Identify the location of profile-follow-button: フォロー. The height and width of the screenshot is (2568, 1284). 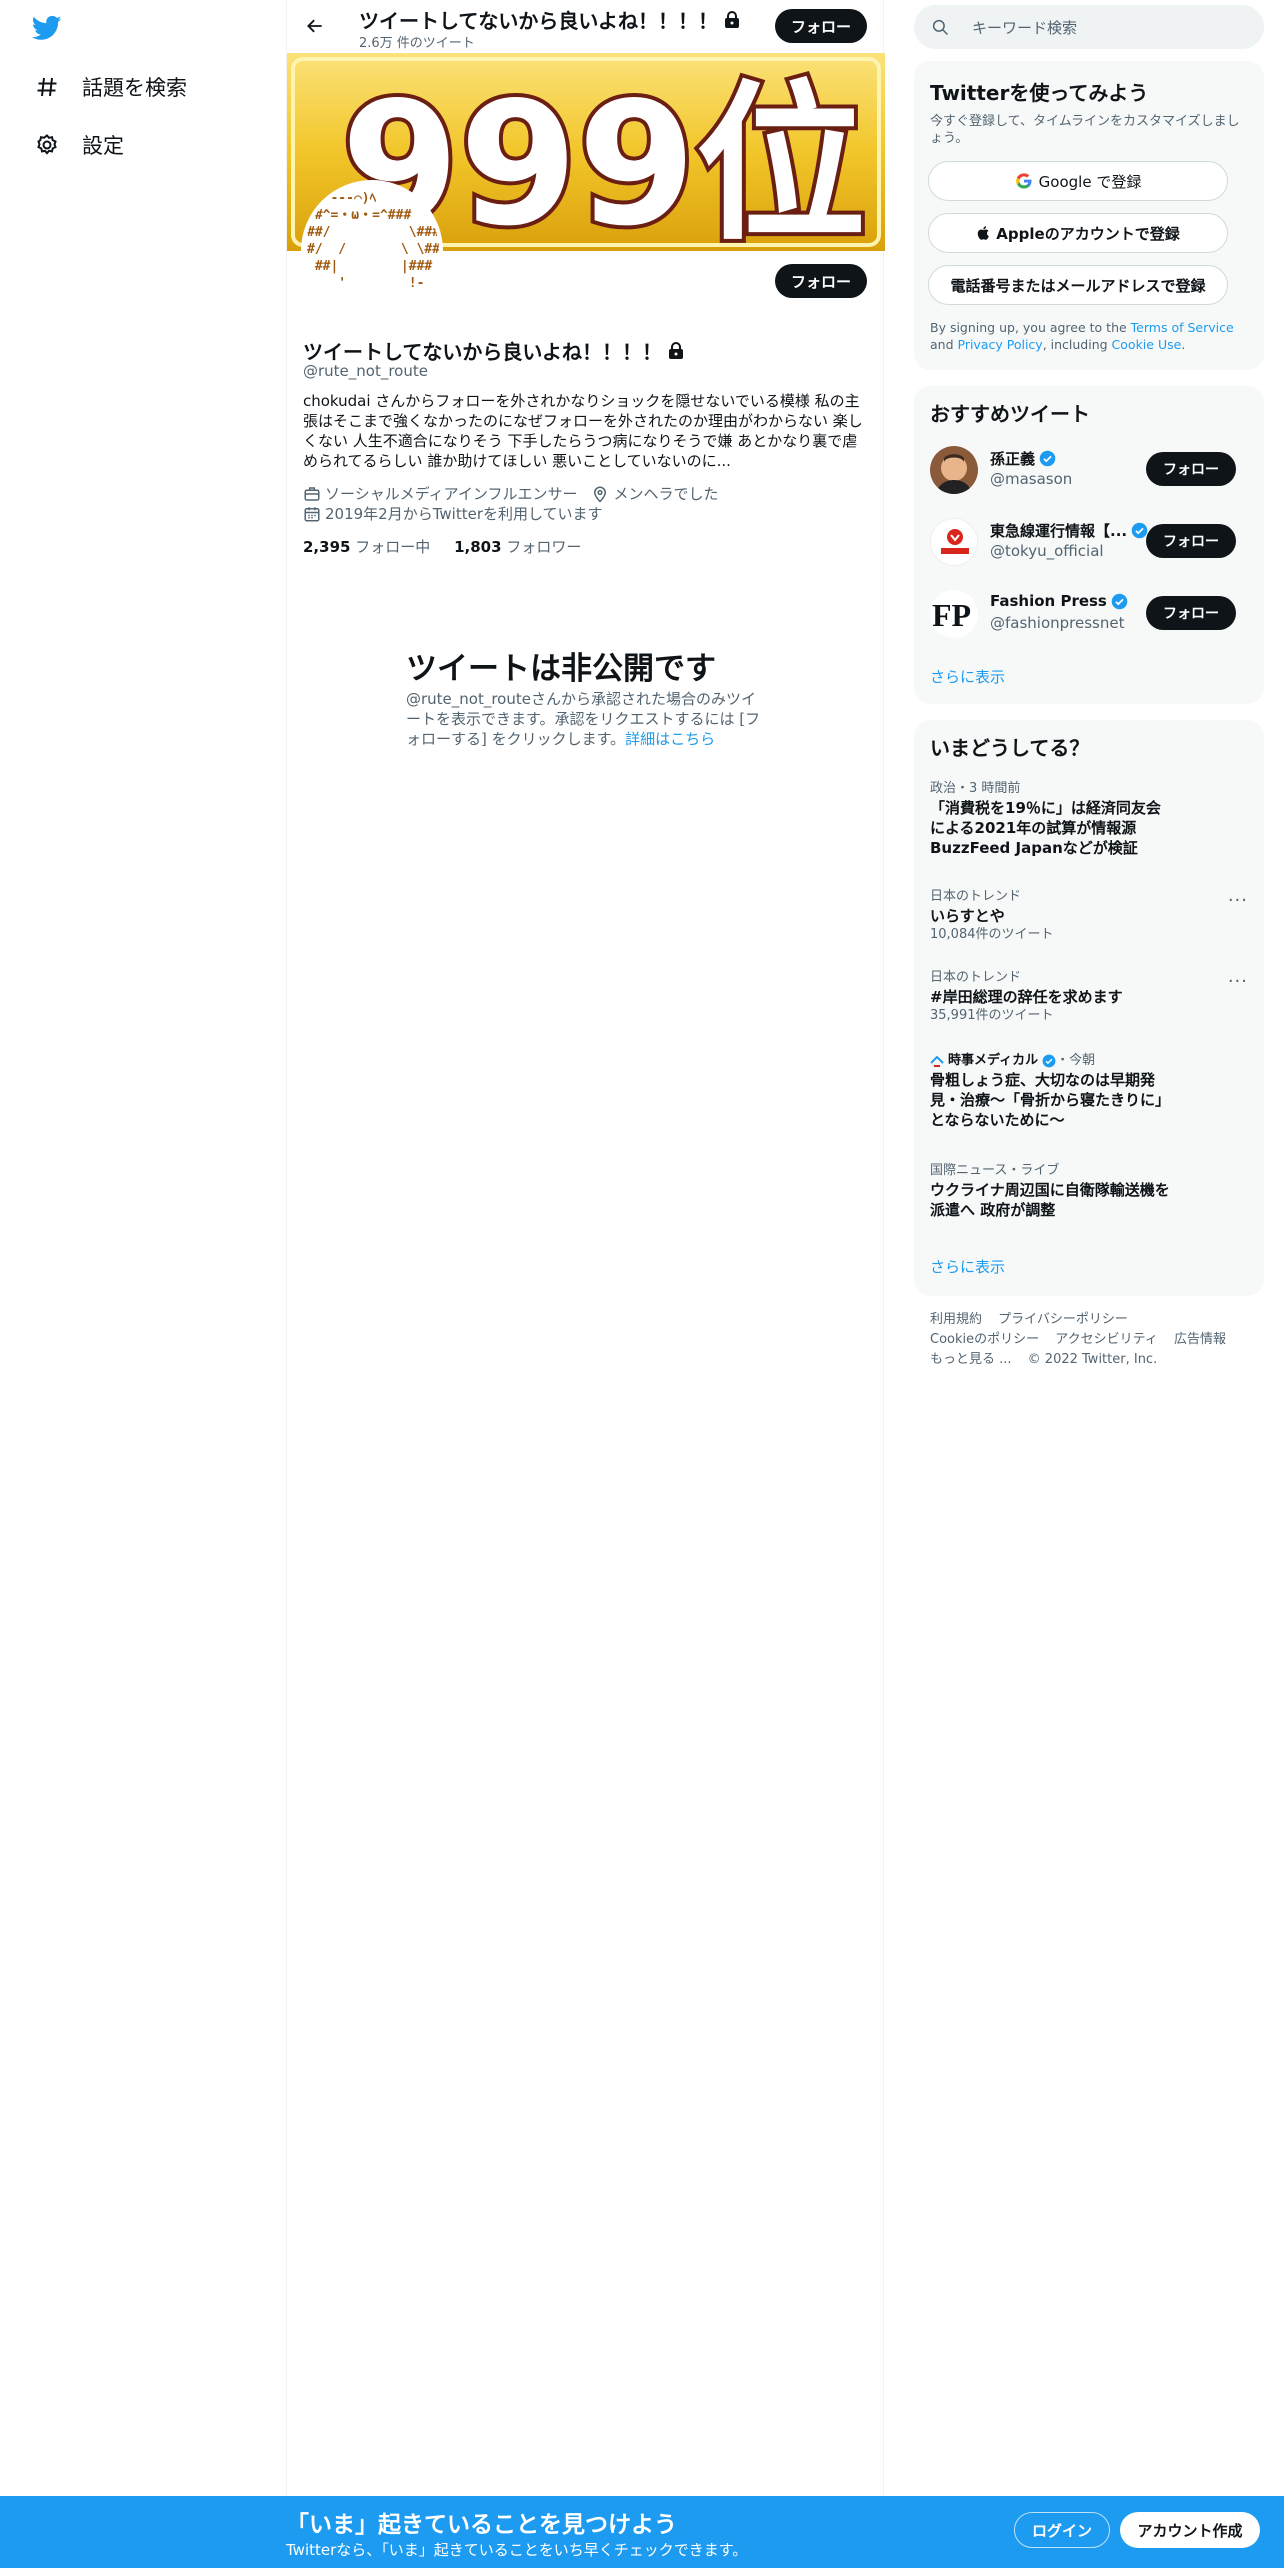
(821, 281).